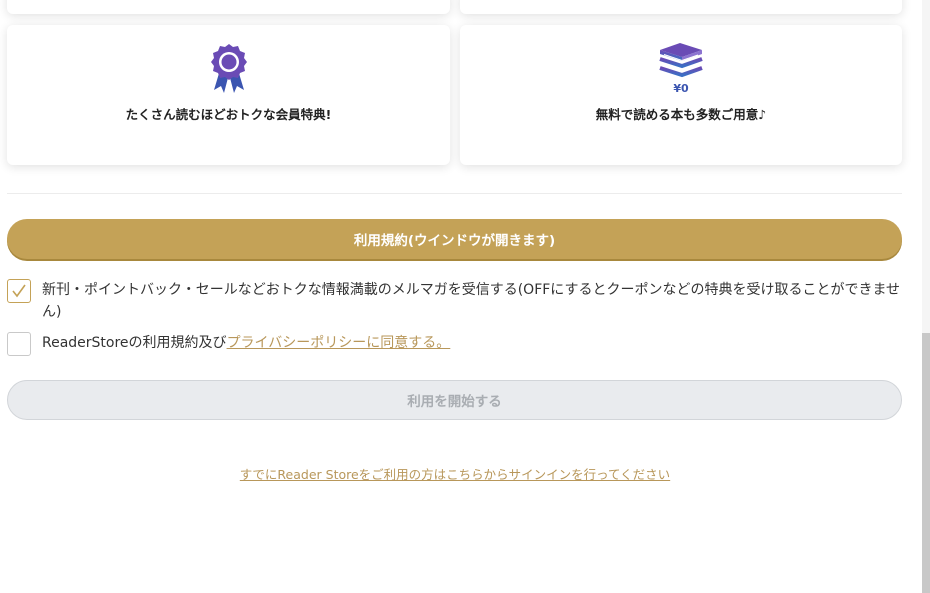  I want to click on feature-card-top-left, so click(228, 7).